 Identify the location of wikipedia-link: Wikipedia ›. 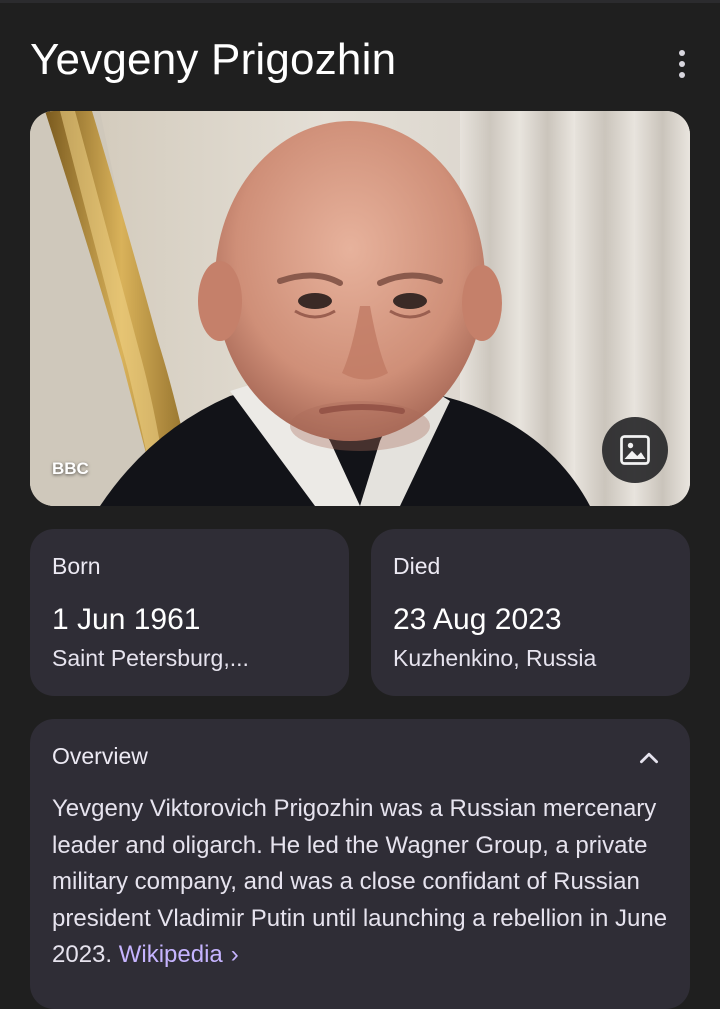
(179, 954).